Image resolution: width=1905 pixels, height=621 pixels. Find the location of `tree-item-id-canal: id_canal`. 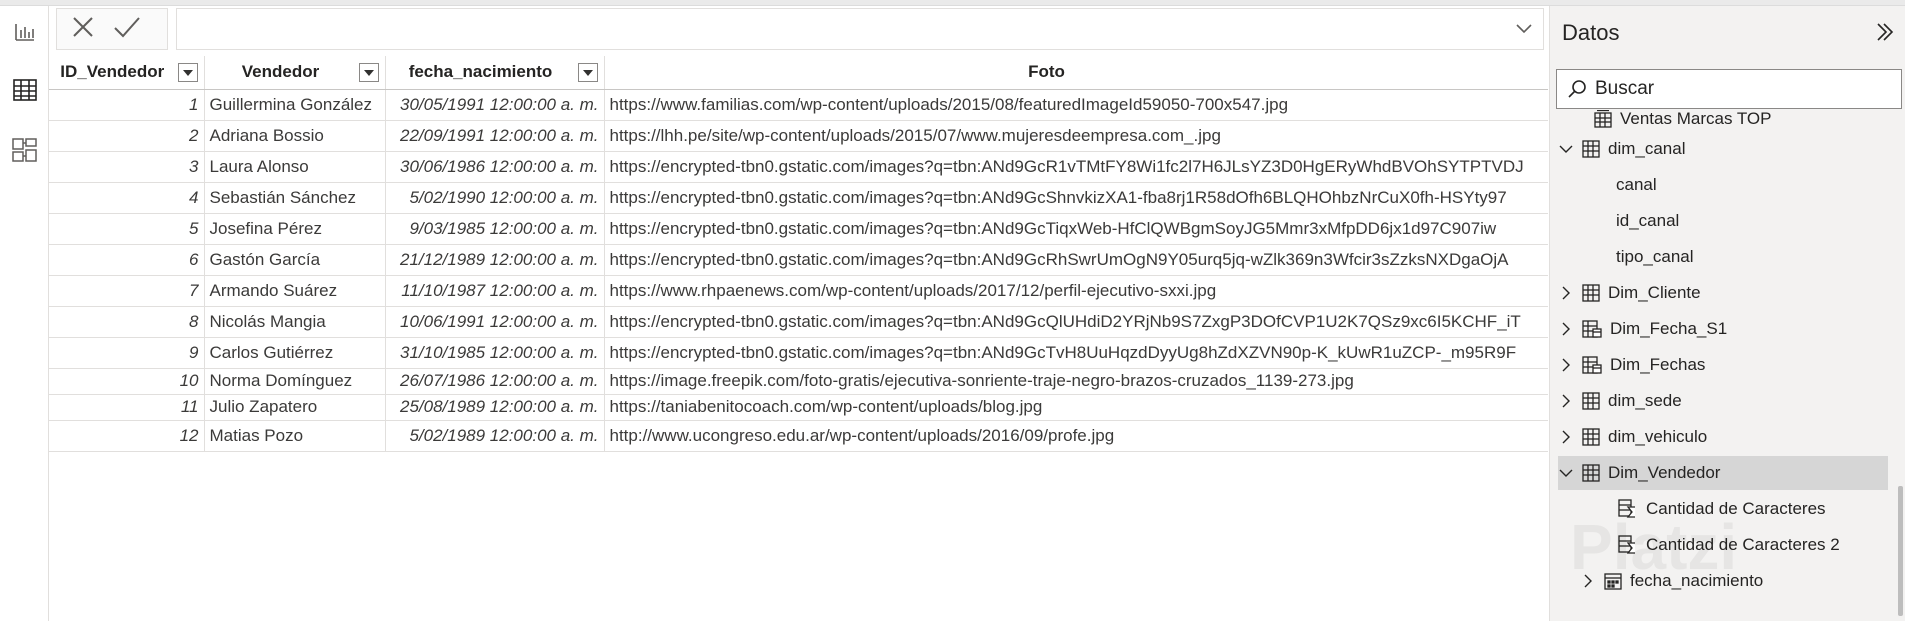

tree-item-id-canal: id_canal is located at coordinates (1647, 221).